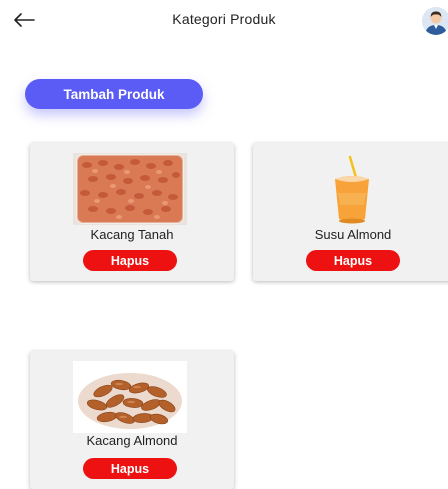  I want to click on page-title: Kategori Produk, so click(224, 19).